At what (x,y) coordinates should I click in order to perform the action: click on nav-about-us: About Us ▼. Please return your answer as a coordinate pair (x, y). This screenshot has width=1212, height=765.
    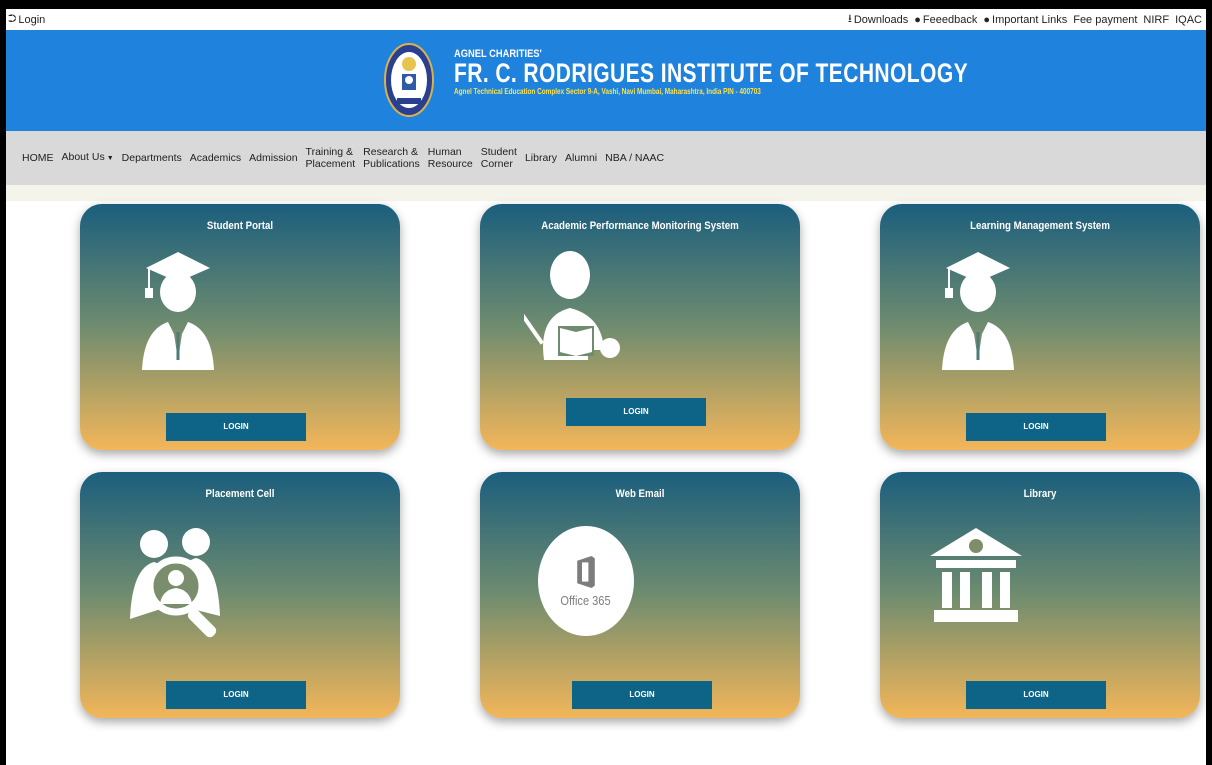
    Looking at the image, I should click on (88, 158).